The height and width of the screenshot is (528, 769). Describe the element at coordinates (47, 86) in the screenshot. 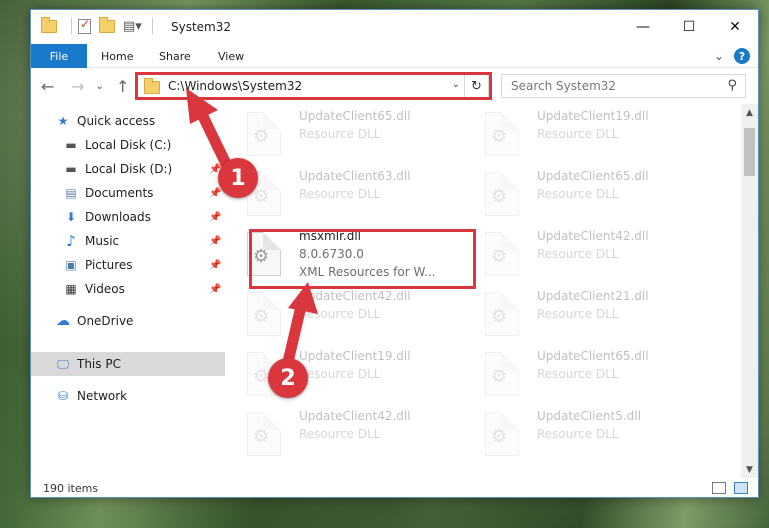

I see `back-button: ←` at that location.